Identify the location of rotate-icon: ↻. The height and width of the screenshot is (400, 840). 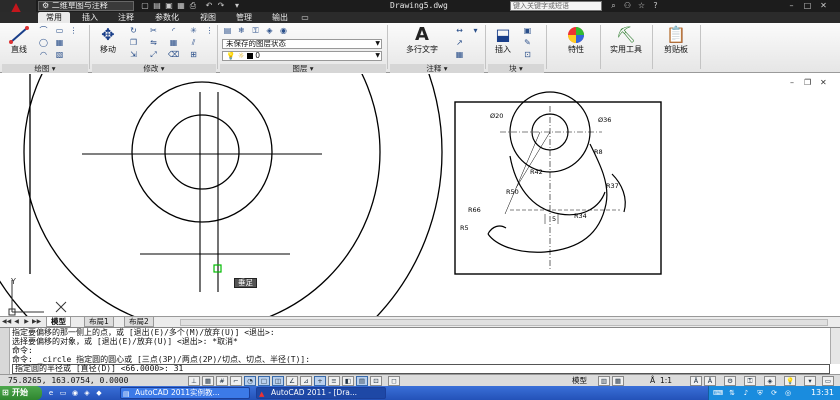
(133, 31).